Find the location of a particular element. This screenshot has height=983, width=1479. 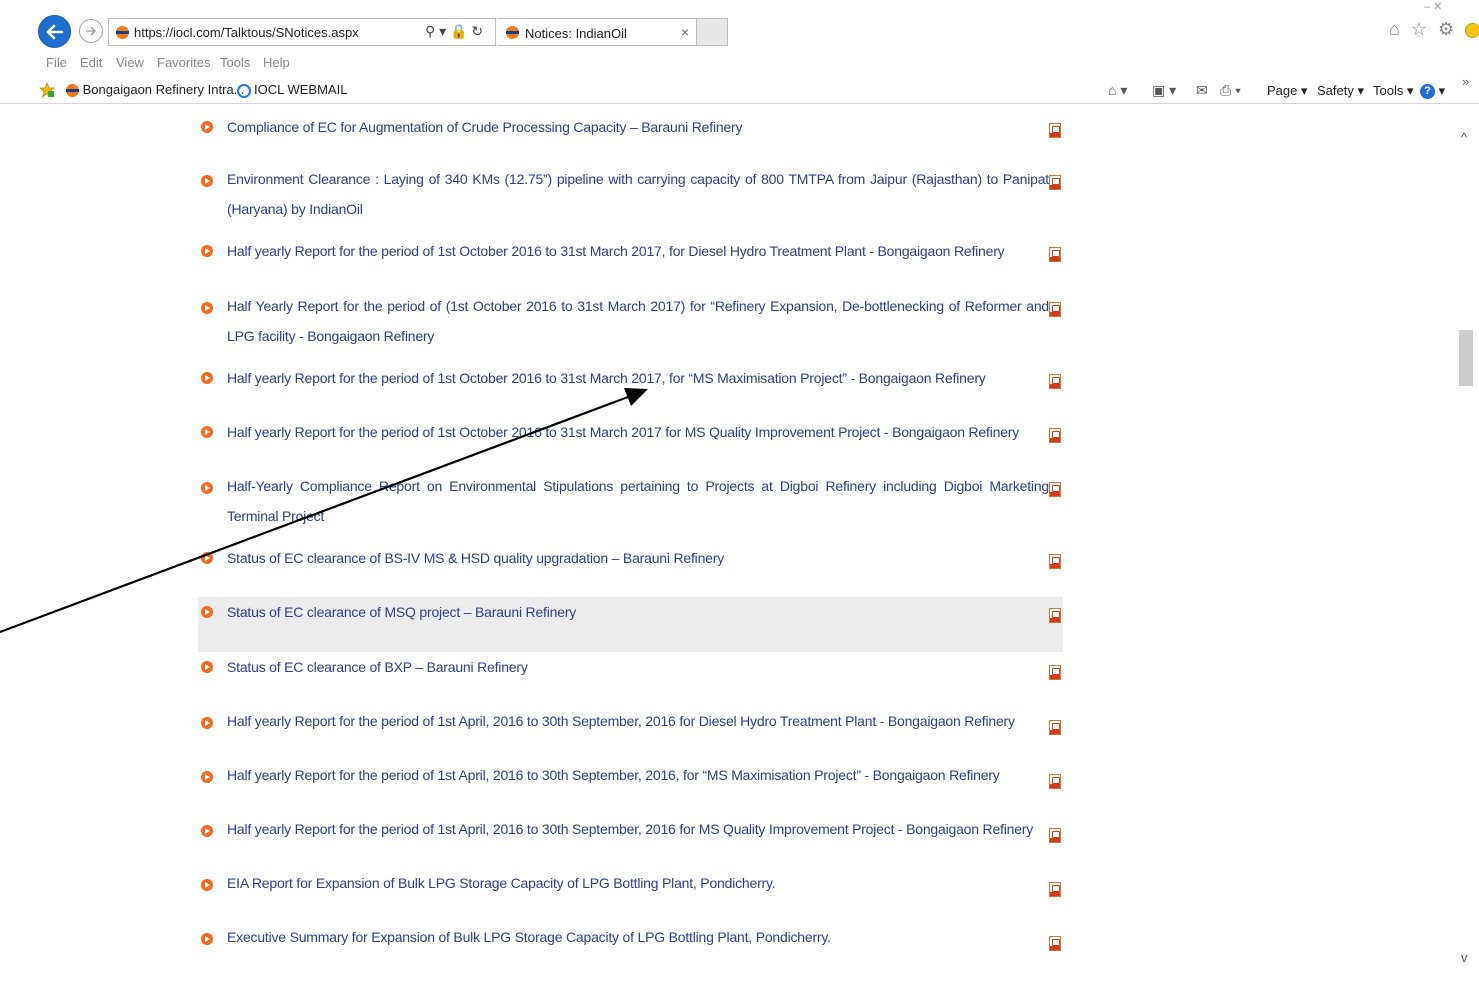

arrow-left-icon is located at coordinates (55, 32).